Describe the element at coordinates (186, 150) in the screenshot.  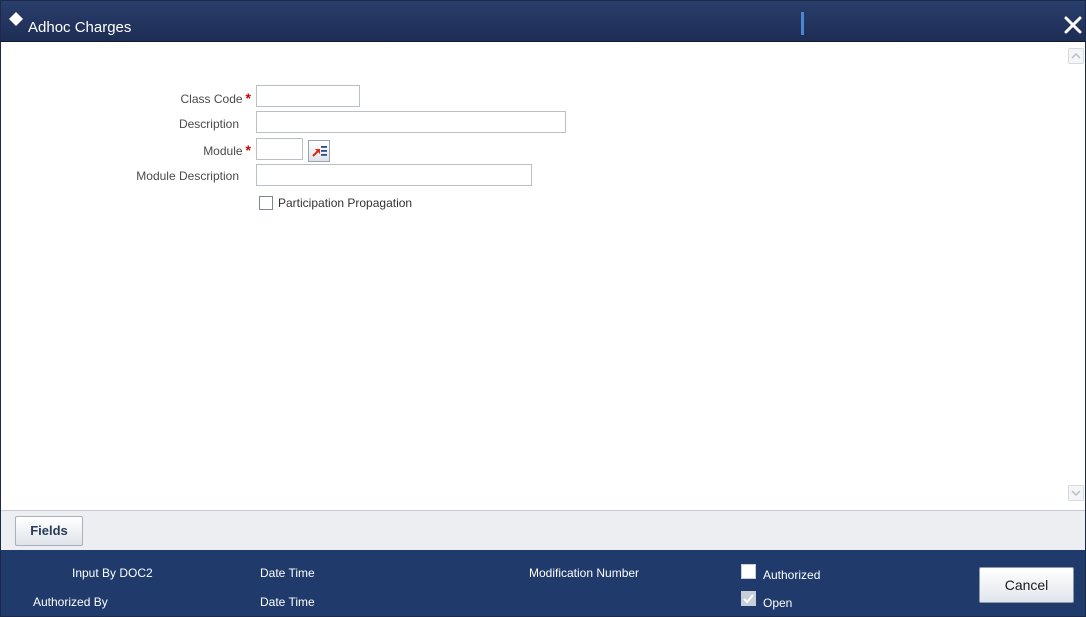
I see `module-label: Module *` at that location.